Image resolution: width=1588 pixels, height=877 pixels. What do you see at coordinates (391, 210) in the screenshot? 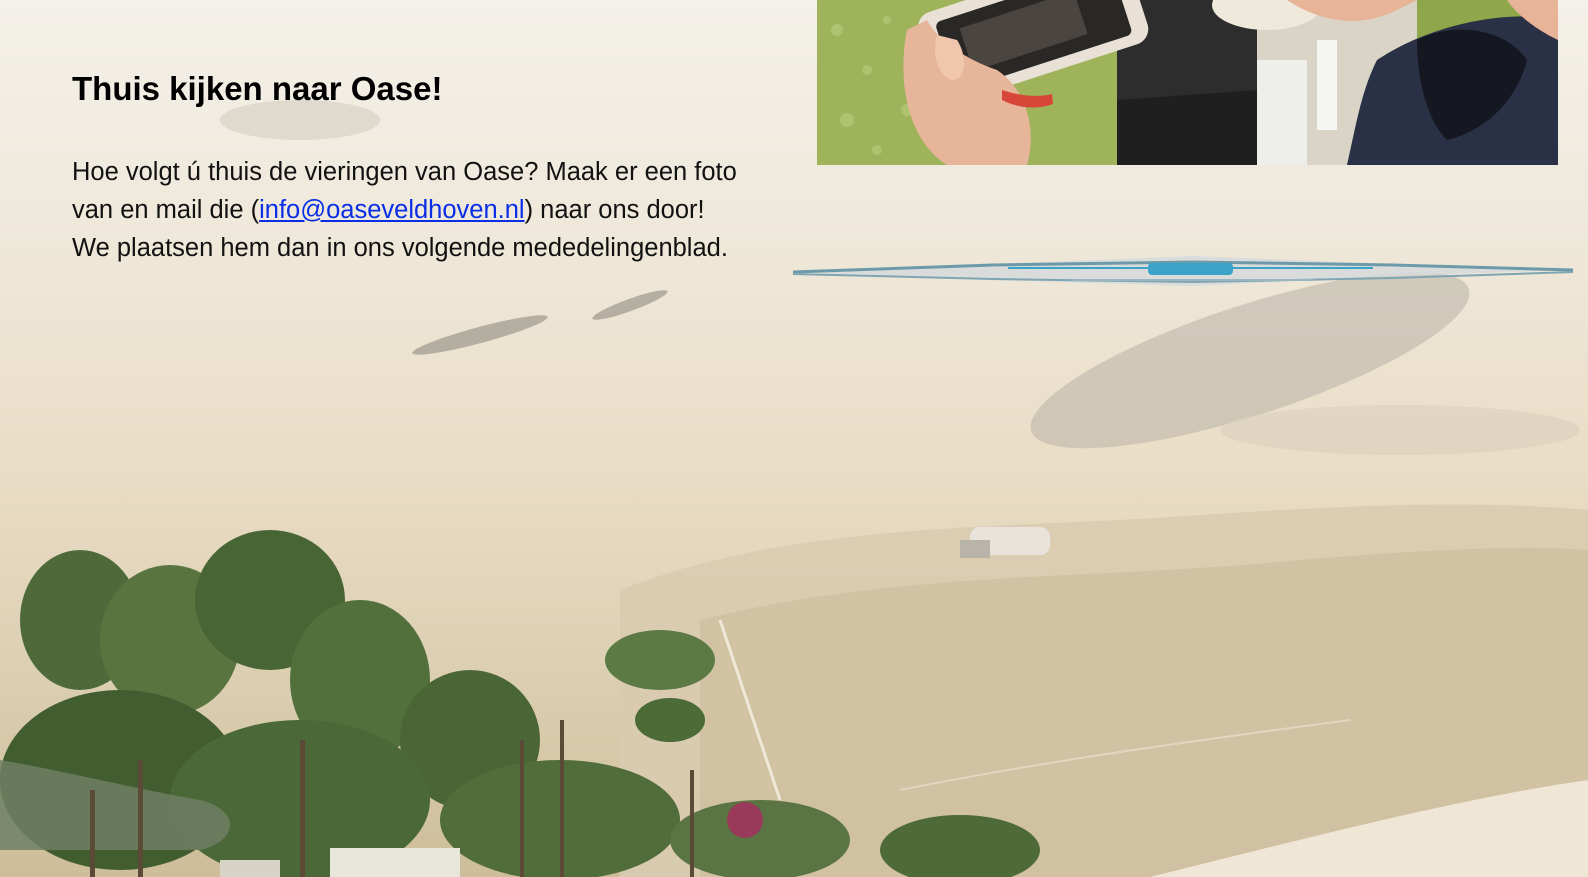
I see `email-link: info@oaseveldhoven.nl` at bounding box center [391, 210].